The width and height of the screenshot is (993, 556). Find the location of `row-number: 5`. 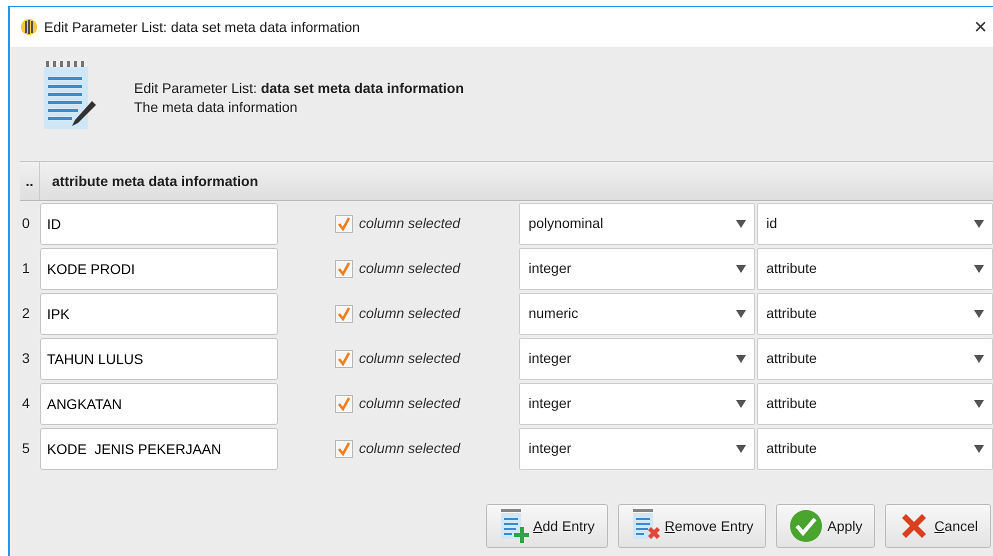

row-number: 5 is located at coordinates (26, 448).